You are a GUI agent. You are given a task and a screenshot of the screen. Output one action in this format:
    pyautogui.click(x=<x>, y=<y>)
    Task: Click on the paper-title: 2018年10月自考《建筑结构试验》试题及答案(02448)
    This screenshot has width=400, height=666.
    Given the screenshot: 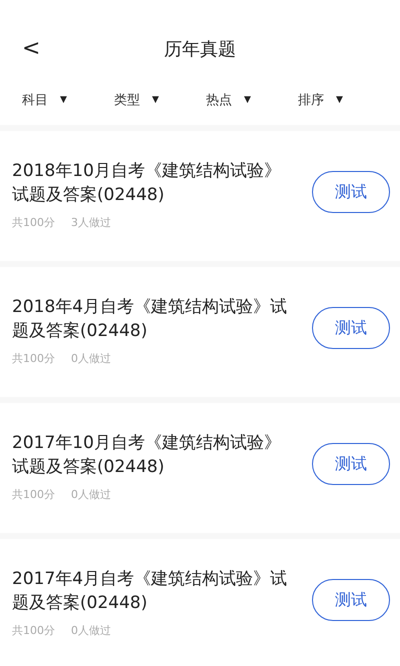 What is the action you would take?
    pyautogui.click(x=147, y=183)
    